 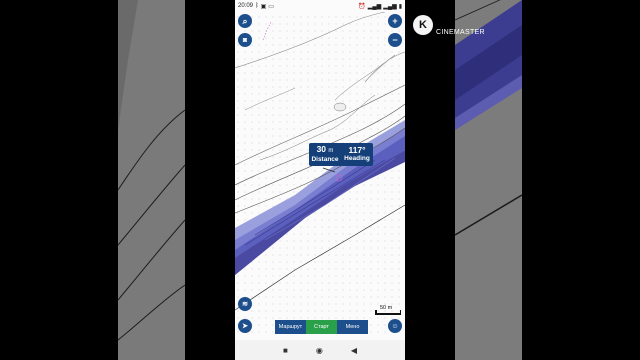 I want to click on home-icon: ◉, so click(x=319, y=350).